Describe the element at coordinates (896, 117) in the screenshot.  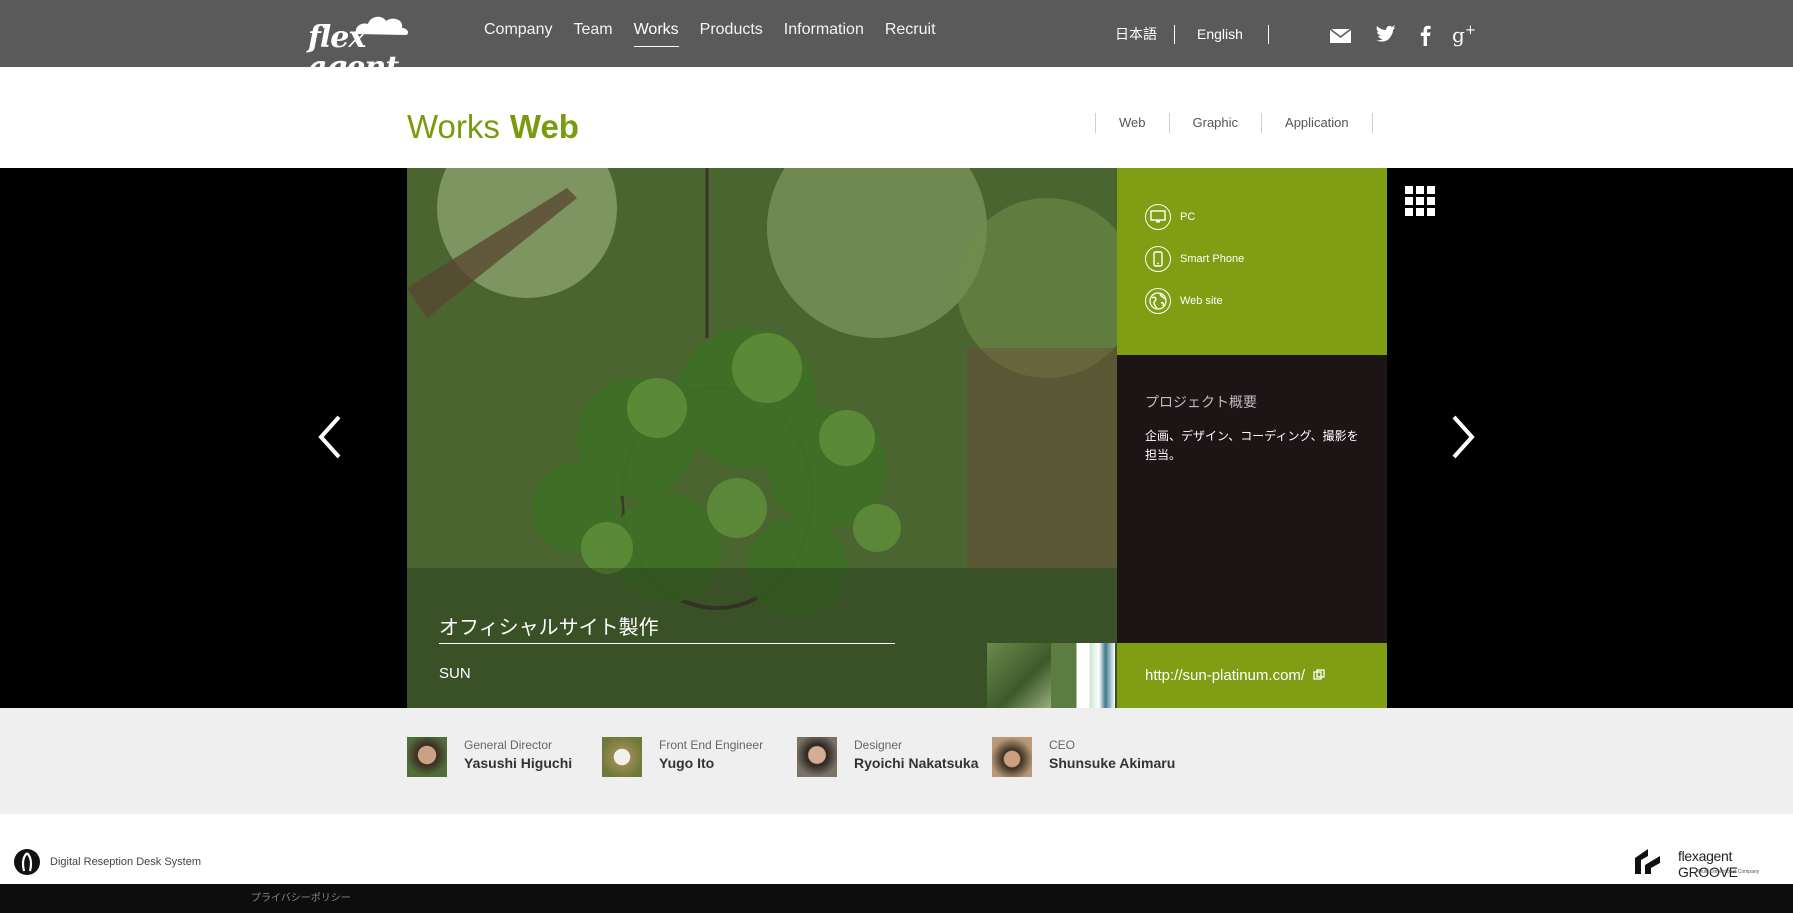
I see `page-header: Works Web Web Graphic Application` at that location.